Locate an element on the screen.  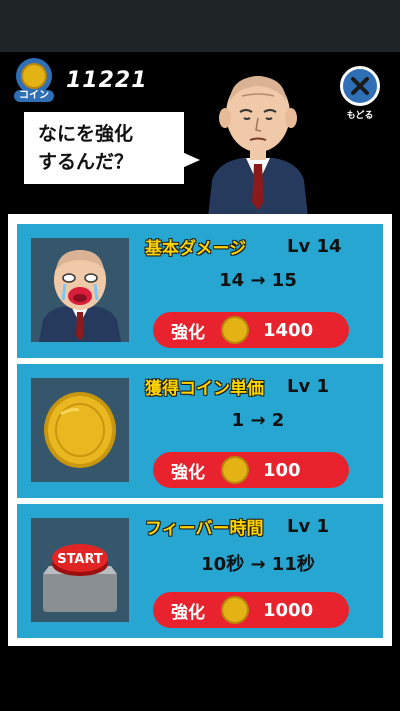
coin-badge-icon: コイン is located at coordinates (34, 80).